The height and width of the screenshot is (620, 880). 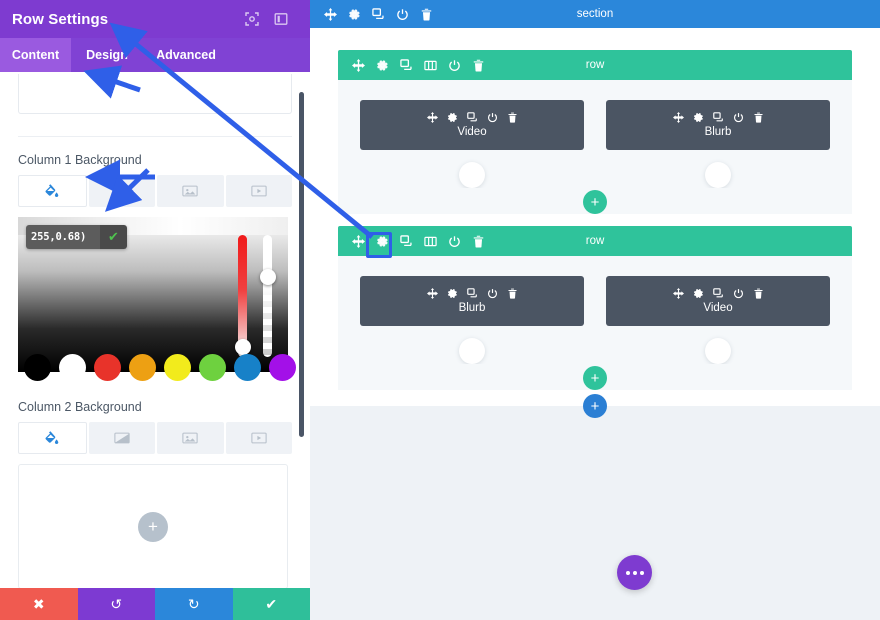 I want to click on add-row-button-1: +, so click(x=595, y=202).